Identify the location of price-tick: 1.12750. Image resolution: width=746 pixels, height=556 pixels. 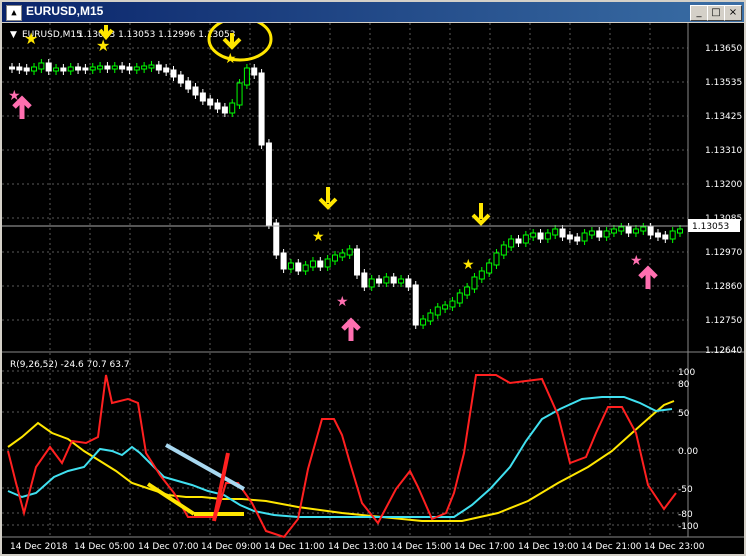
(723, 321).